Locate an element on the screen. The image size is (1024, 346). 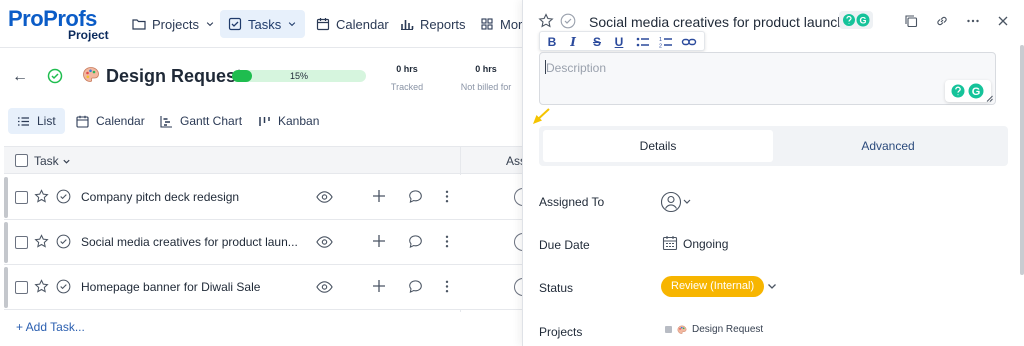
scrollbar is located at coordinates (1022, 160).